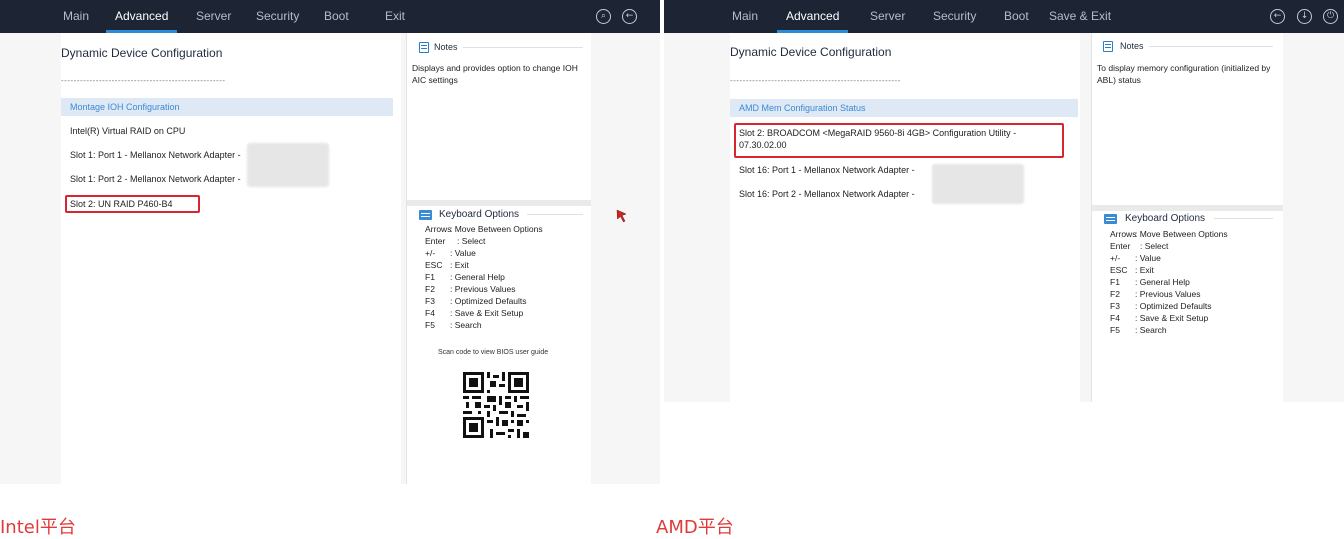  What do you see at coordinates (695, 527) in the screenshot?
I see `caption-amd-platform: AMD平台` at bounding box center [695, 527].